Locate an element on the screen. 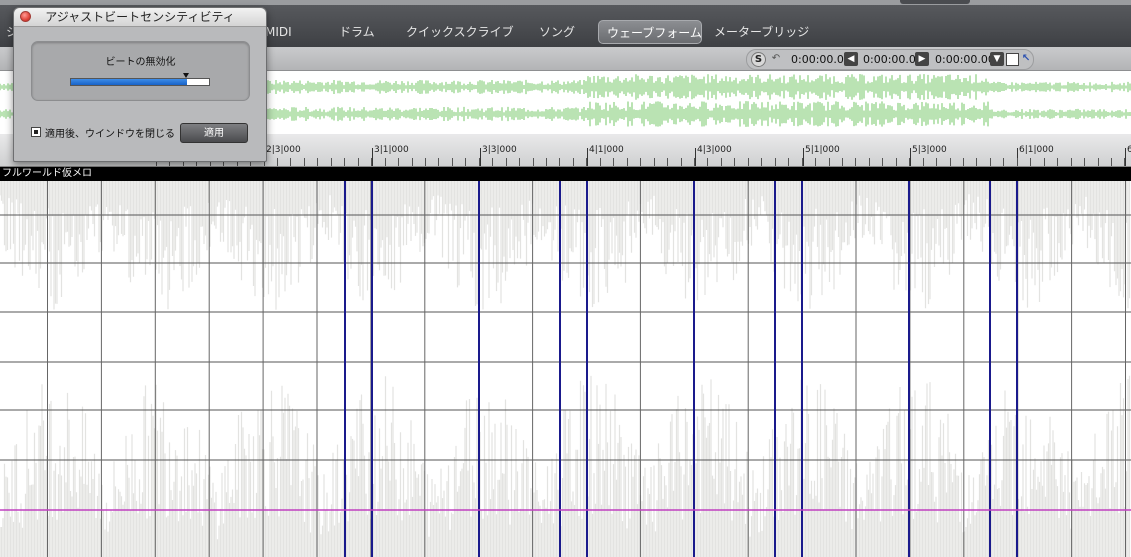 Image resolution: width=1131 pixels, height=557 pixels. ruler-label: 3|1|000 is located at coordinates (391, 150).